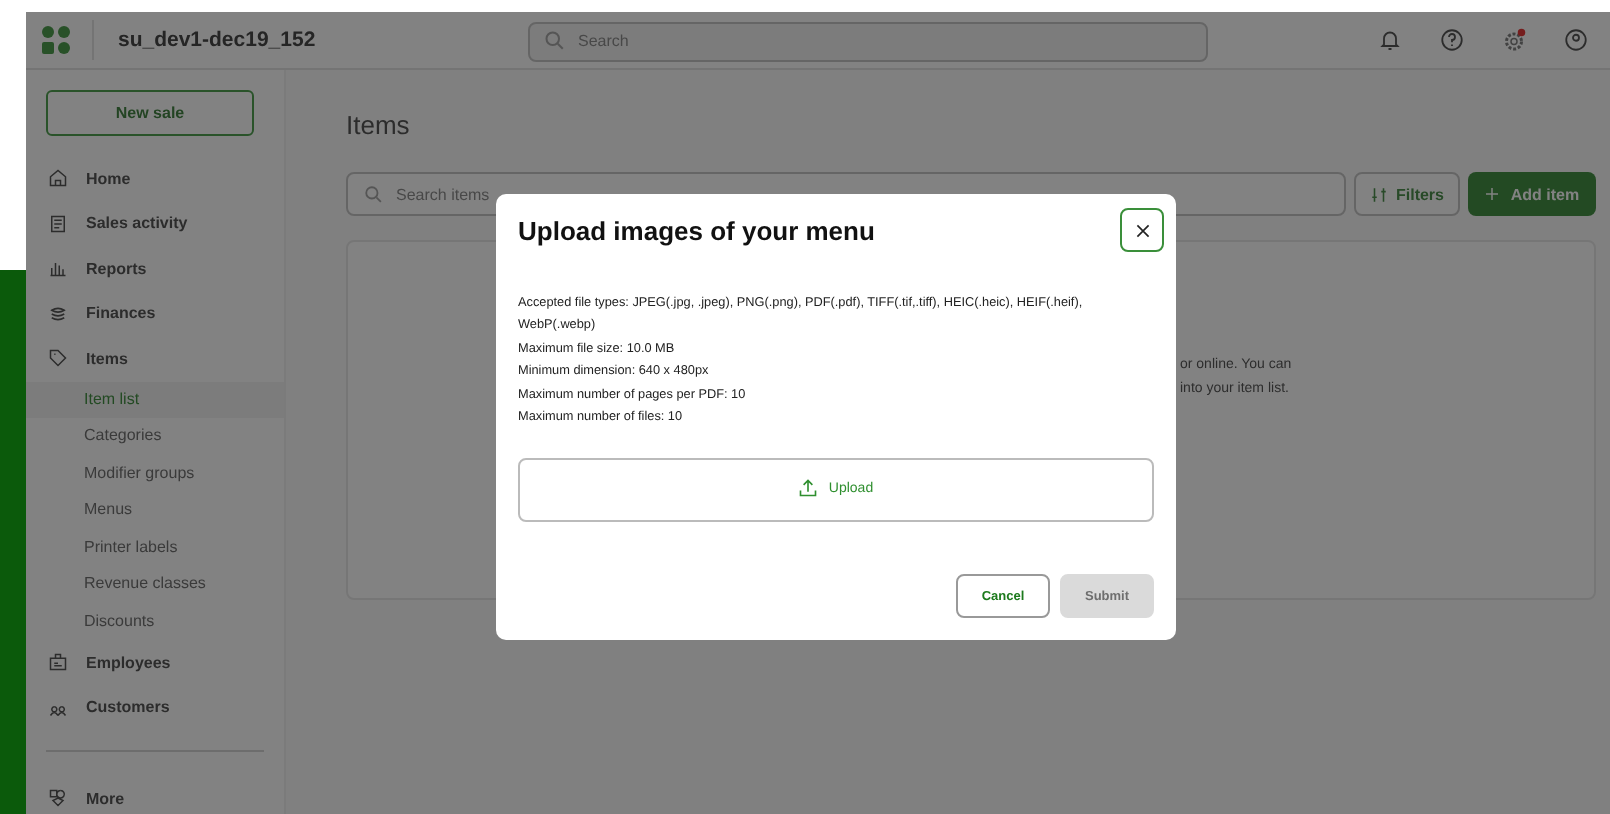 This screenshot has height=814, width=1610. Describe the element at coordinates (155, 584) in the screenshot. I see `nav-subitem: Revenue classes` at that location.